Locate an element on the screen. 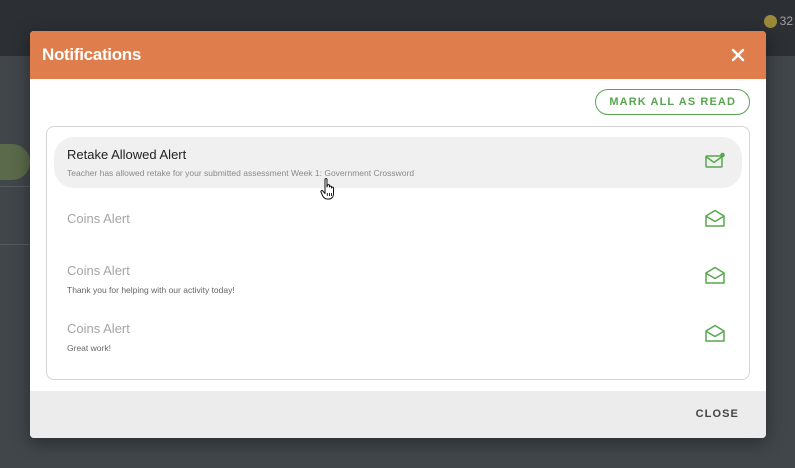  coin-balance: 32 is located at coordinates (778, 21).